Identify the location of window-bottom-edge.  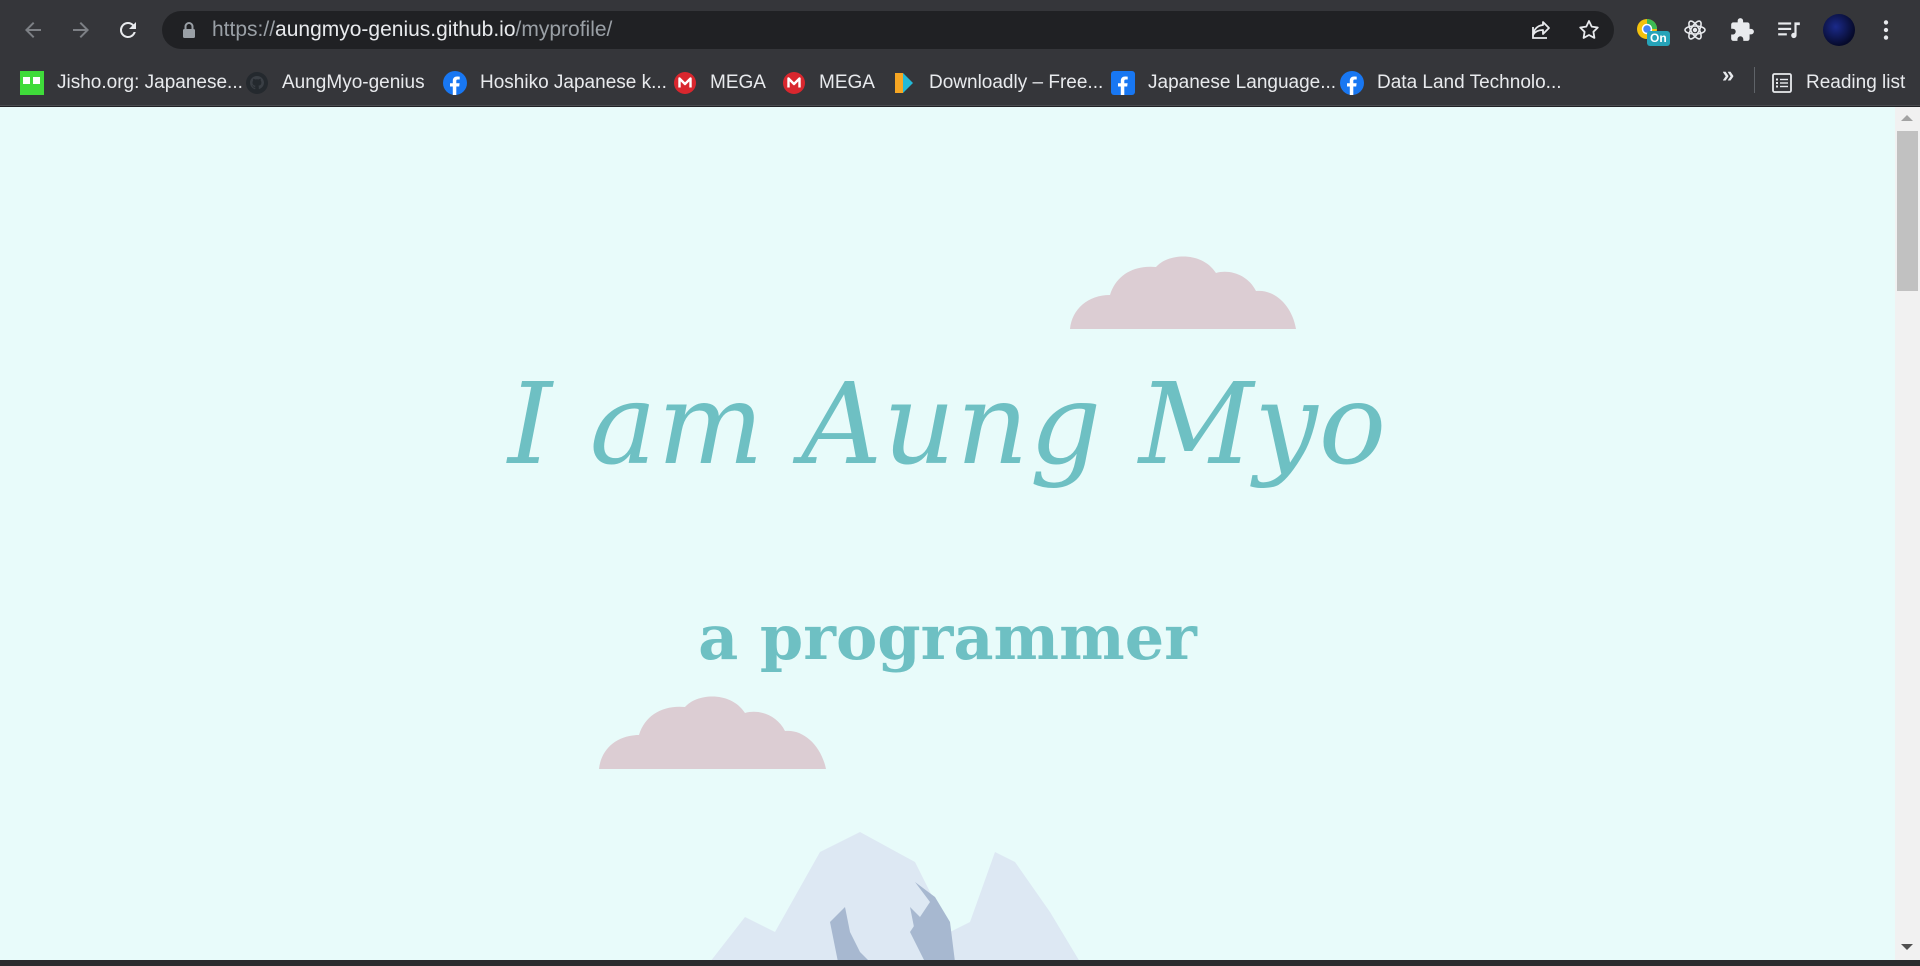
(960, 963).